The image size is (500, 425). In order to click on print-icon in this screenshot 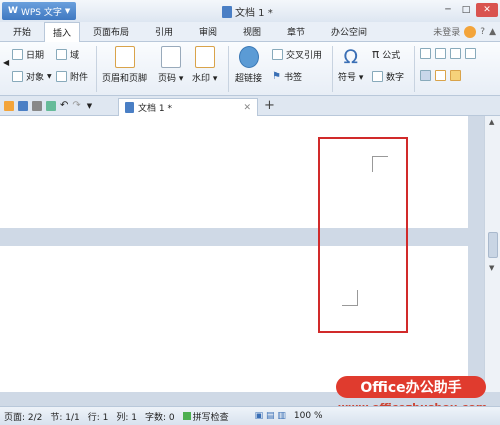, I will do `click(37, 105)`.